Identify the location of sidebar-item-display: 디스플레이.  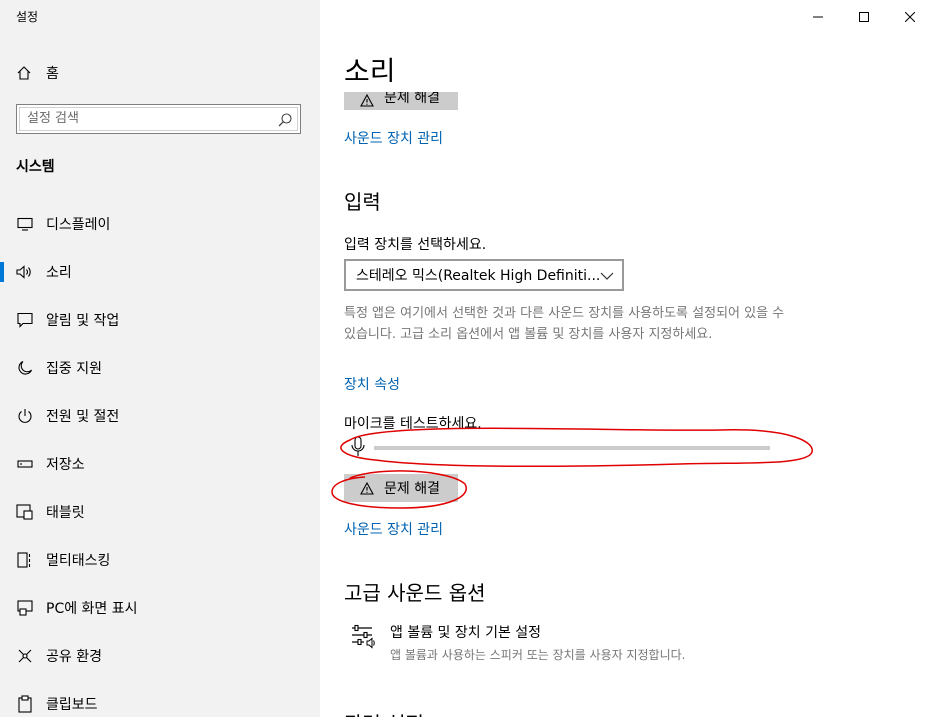
(160, 224).